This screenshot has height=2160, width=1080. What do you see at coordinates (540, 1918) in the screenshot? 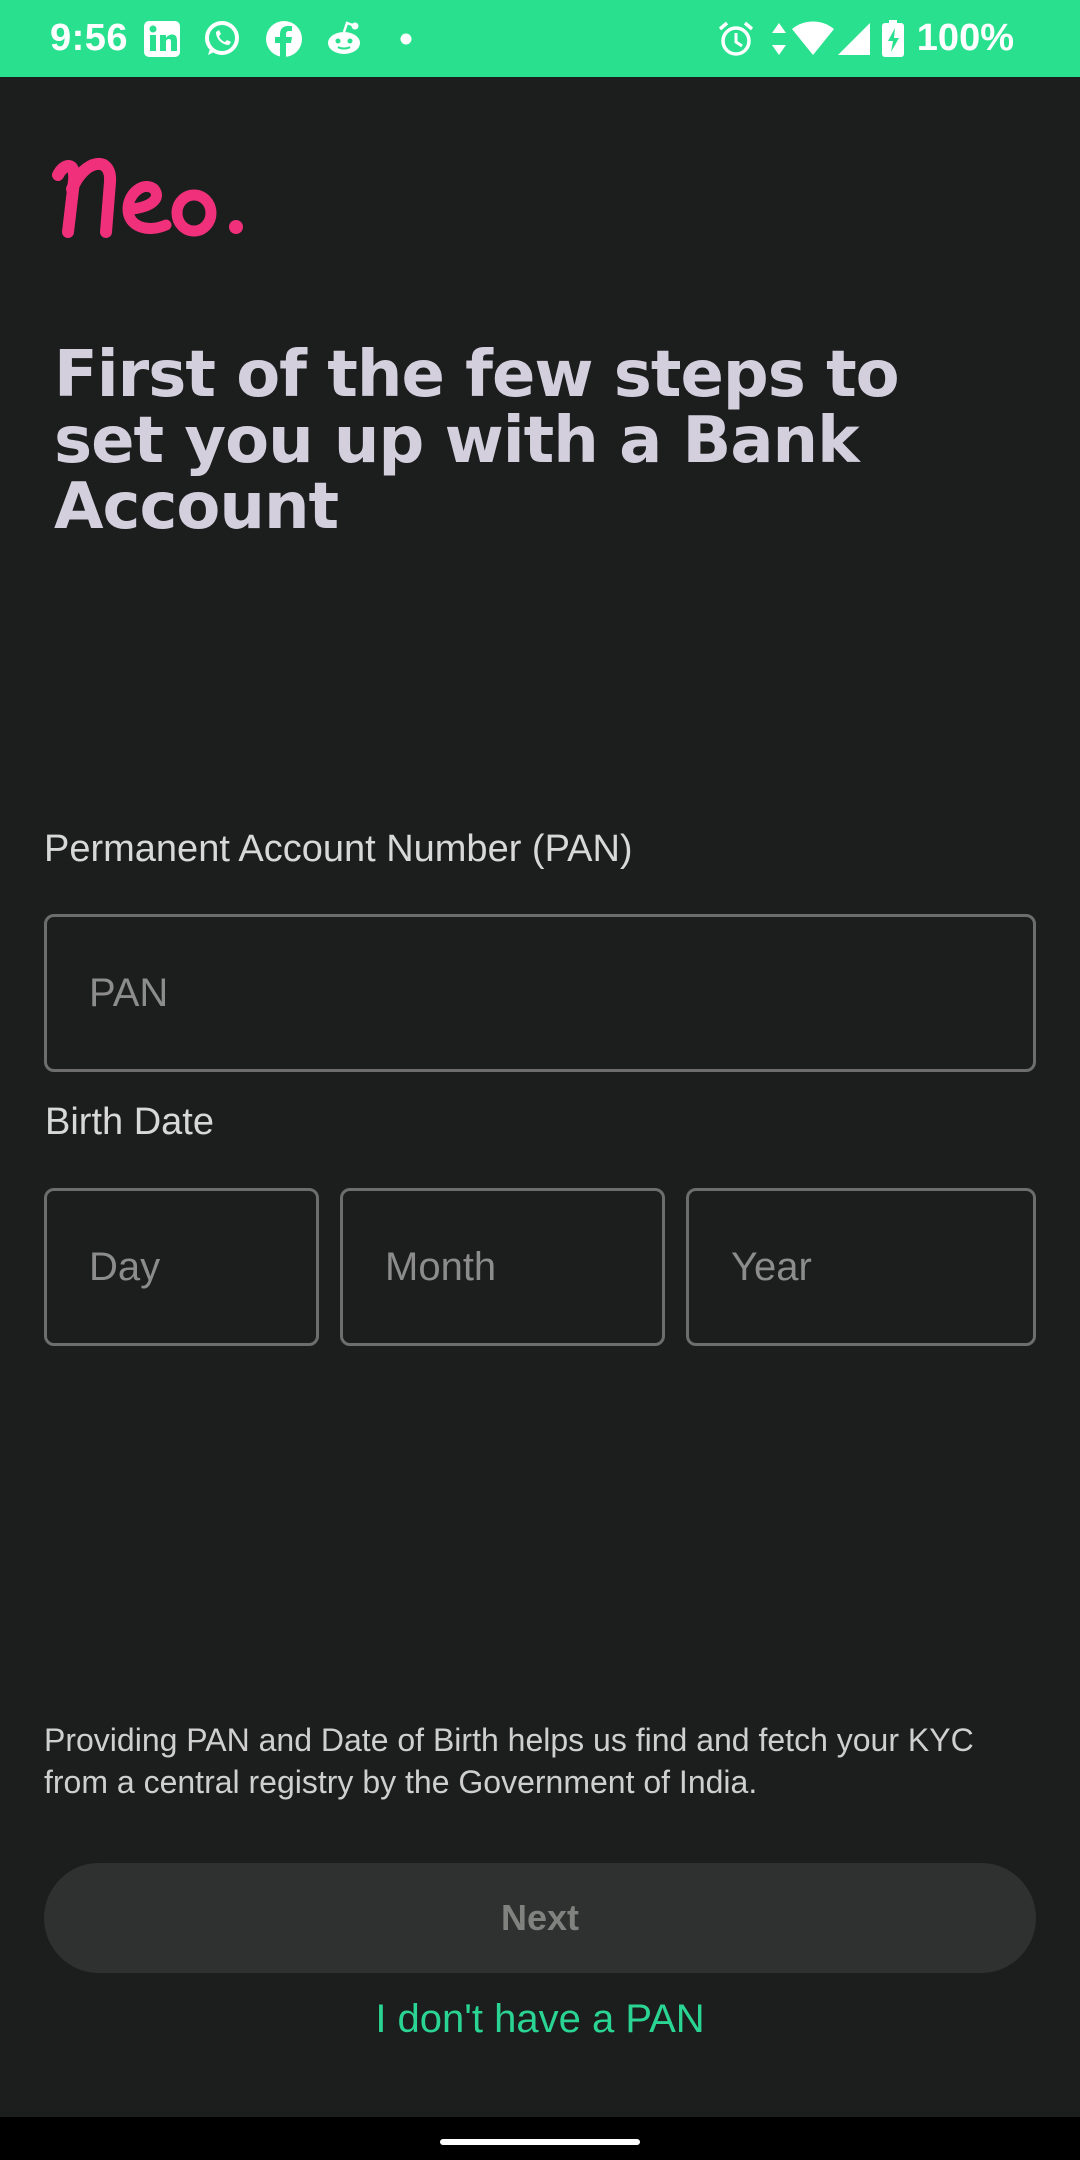
I see `next-button: Next` at bounding box center [540, 1918].